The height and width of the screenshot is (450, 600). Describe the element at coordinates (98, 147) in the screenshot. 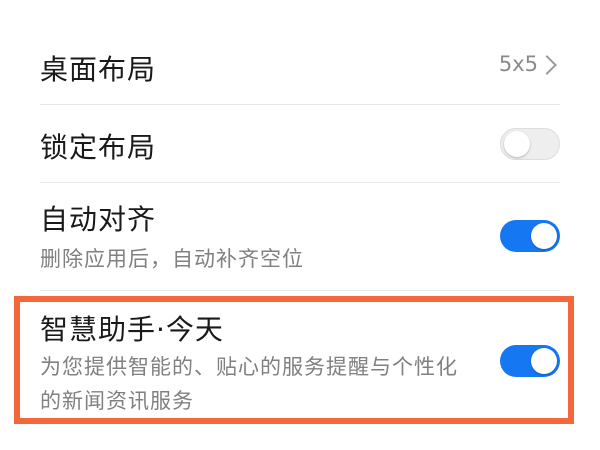

I see `lock-layout-label: 锁定布局` at that location.